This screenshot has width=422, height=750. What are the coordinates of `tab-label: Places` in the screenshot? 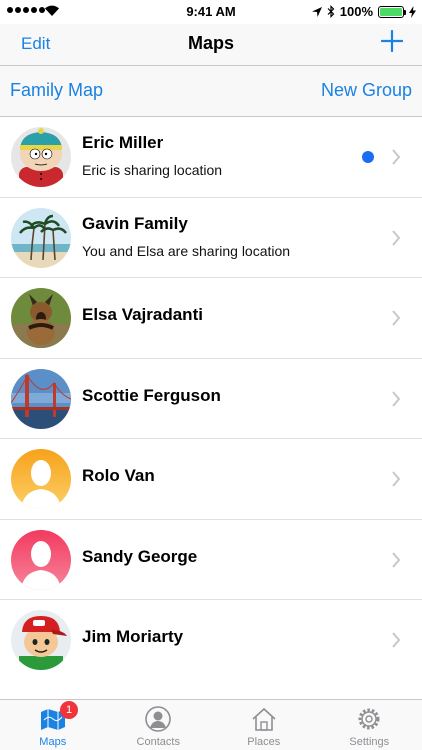 It's located at (264, 742).